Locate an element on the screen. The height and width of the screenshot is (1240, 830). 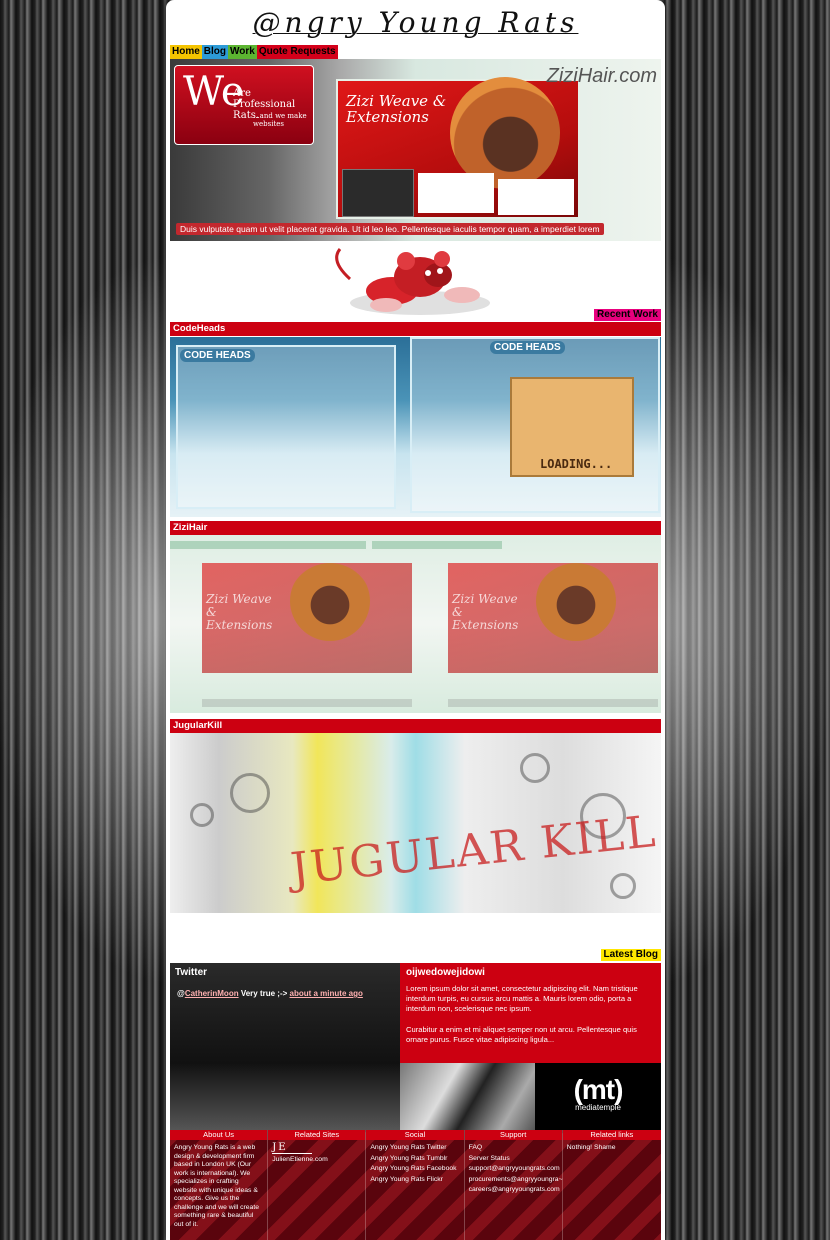
footer-link-facebook: Angry Young Rats Facebook is located at coordinates (414, 1169).